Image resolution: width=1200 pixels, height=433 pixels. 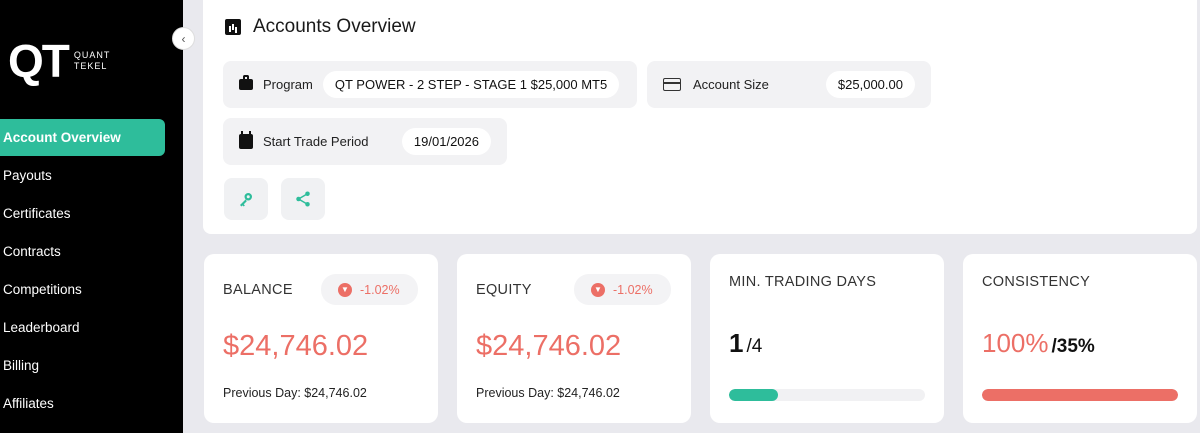 What do you see at coordinates (380, 289) in the screenshot?
I see `balance-change-value: -1.02%` at bounding box center [380, 289].